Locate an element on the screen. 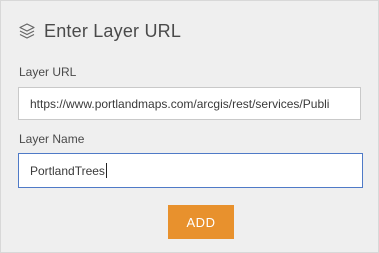 The image size is (379, 253). layers-icon is located at coordinates (27, 31).